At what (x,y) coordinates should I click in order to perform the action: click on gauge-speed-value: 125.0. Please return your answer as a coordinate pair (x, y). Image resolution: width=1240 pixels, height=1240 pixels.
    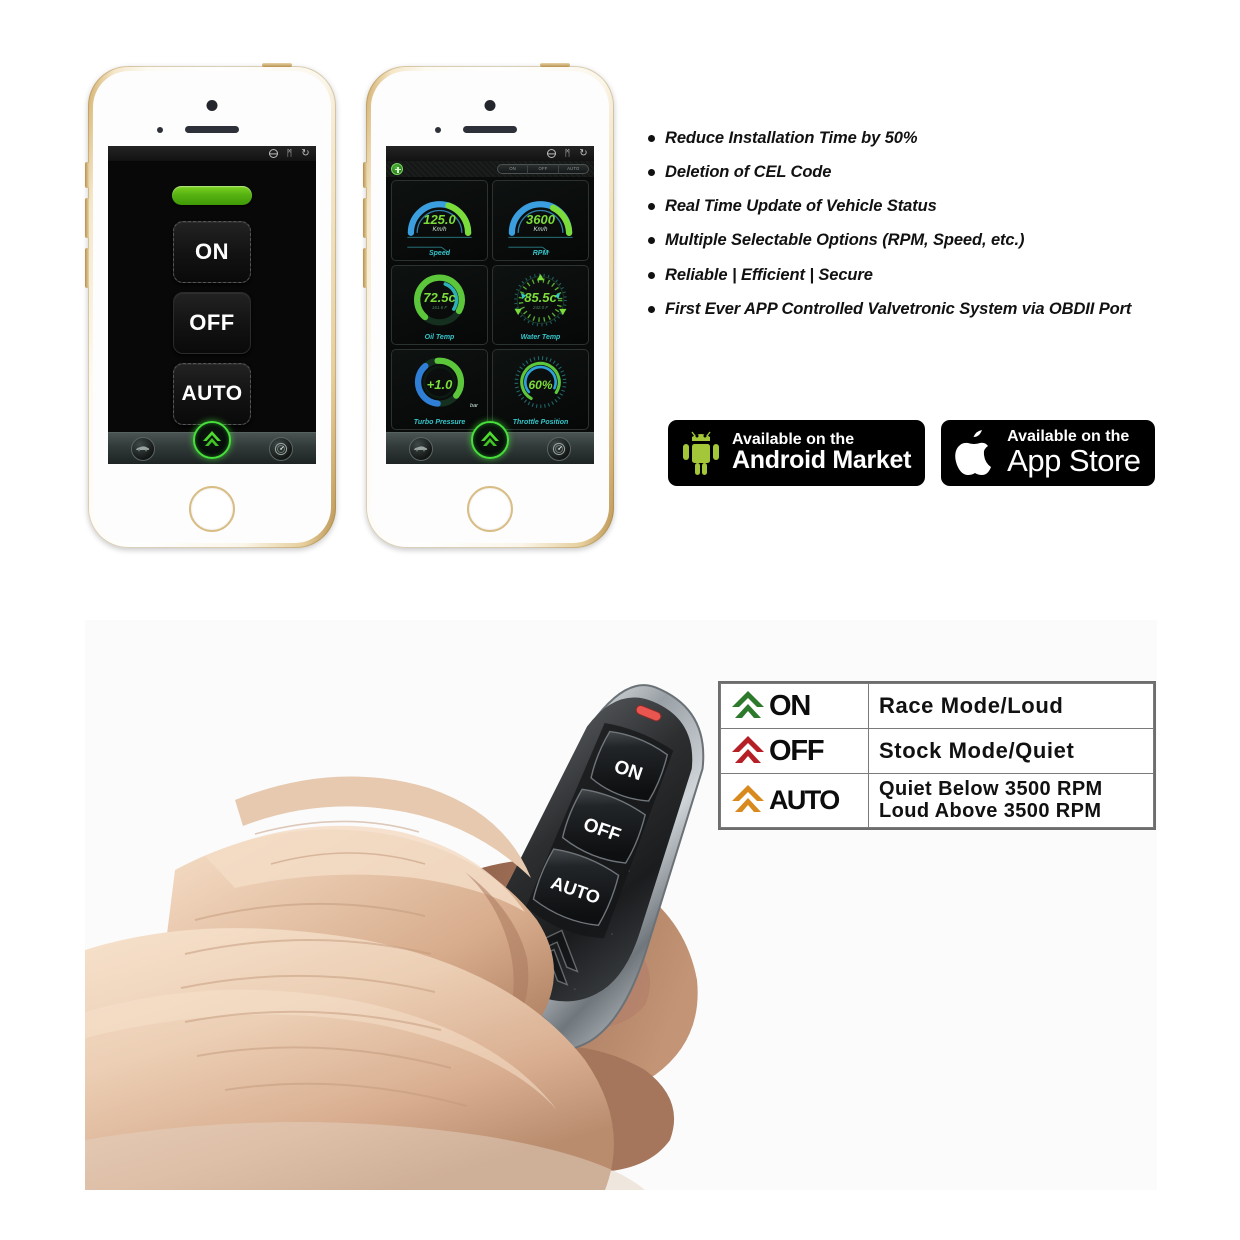
    Looking at the image, I should click on (439, 220).